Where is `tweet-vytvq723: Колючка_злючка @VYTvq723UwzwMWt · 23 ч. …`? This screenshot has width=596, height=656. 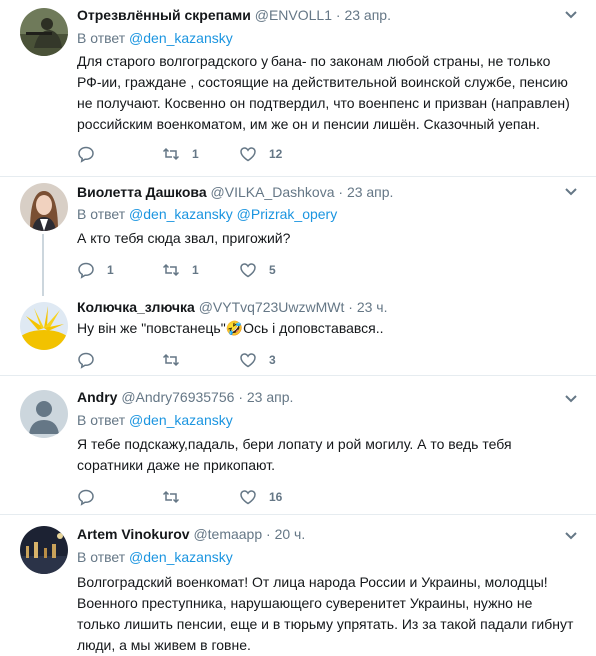
tweet-vytvq723: Колючка_злючка @VYTvq723UwzwMWt · 23 ч. … is located at coordinates (298, 334).